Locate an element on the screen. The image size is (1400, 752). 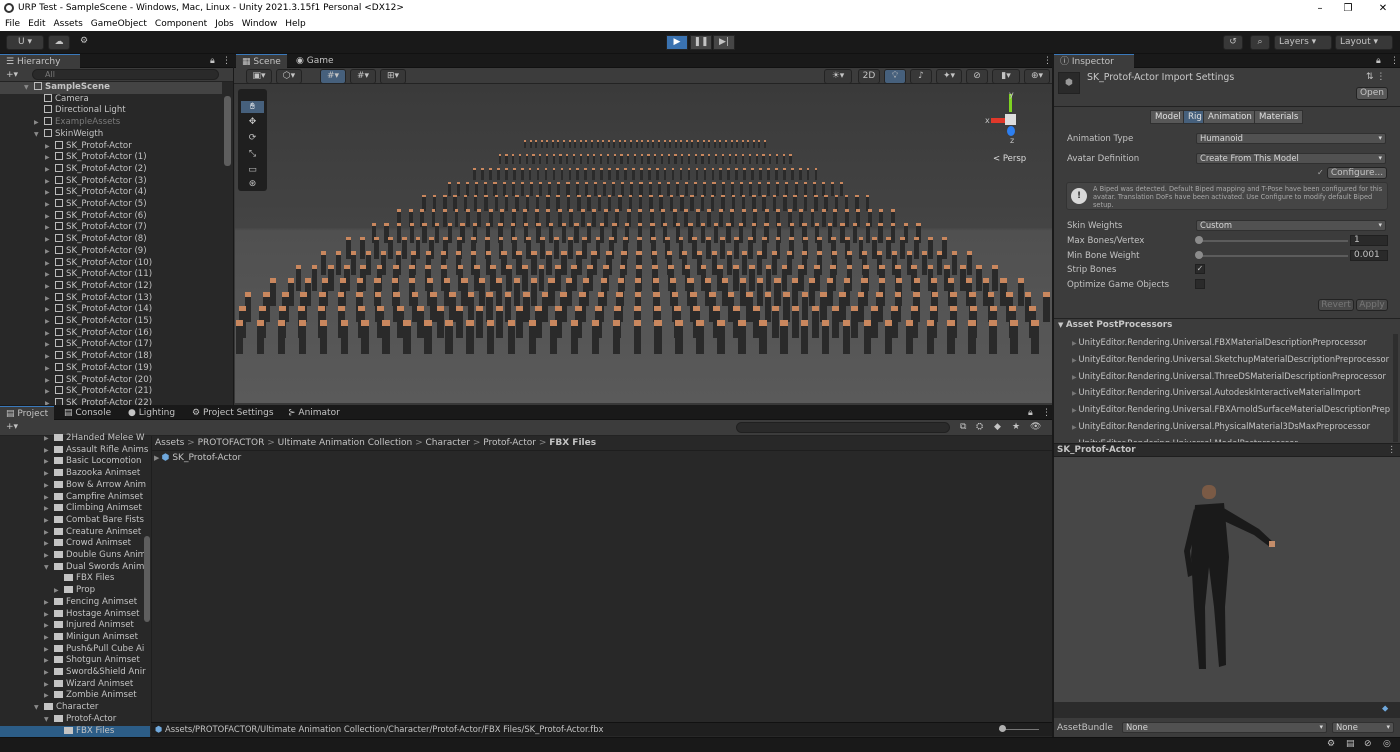
folder-tree-item: ▶ Zombie Animset is located at coordinates (75, 696).